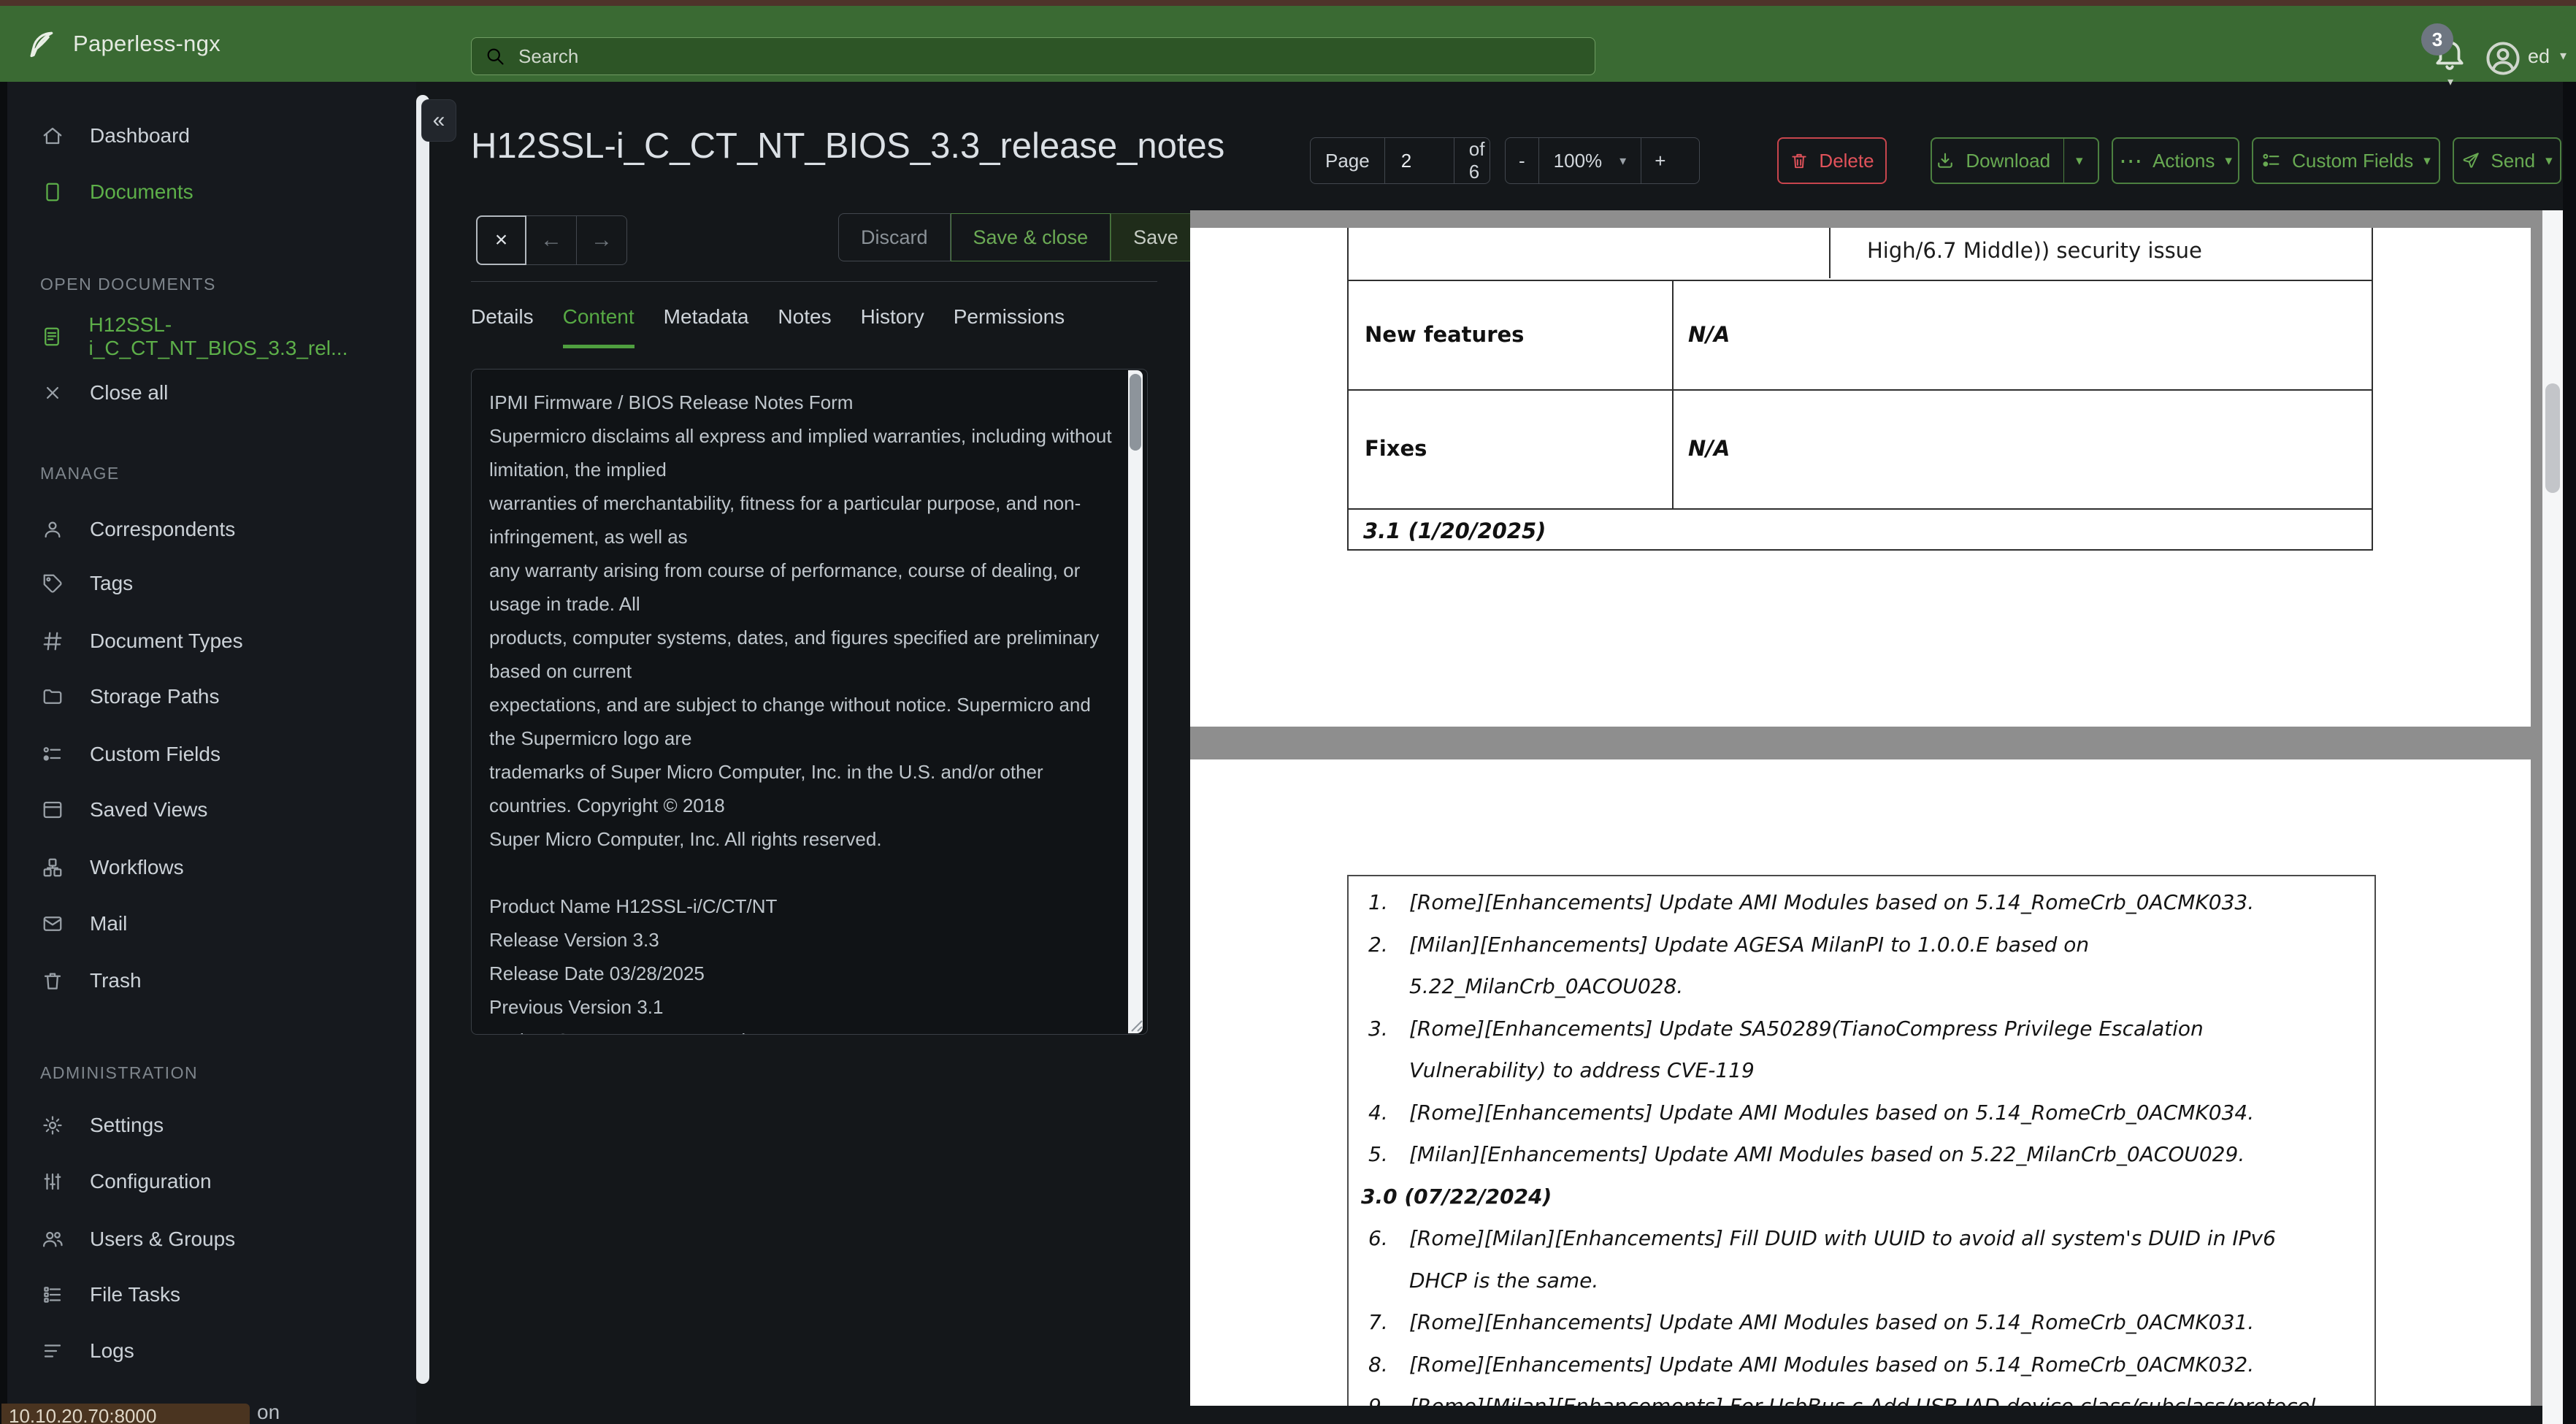 Image resolution: width=2576 pixels, height=1424 pixels. Describe the element at coordinates (848, 146) in the screenshot. I see `document-title: H12SSL-i_C_CT_NT_BIOS_3.3_release_notes` at that location.